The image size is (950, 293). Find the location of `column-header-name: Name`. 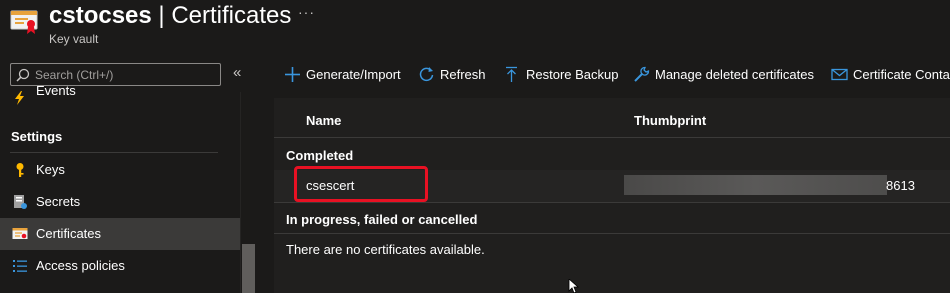

column-header-name: Name is located at coordinates (323, 120).